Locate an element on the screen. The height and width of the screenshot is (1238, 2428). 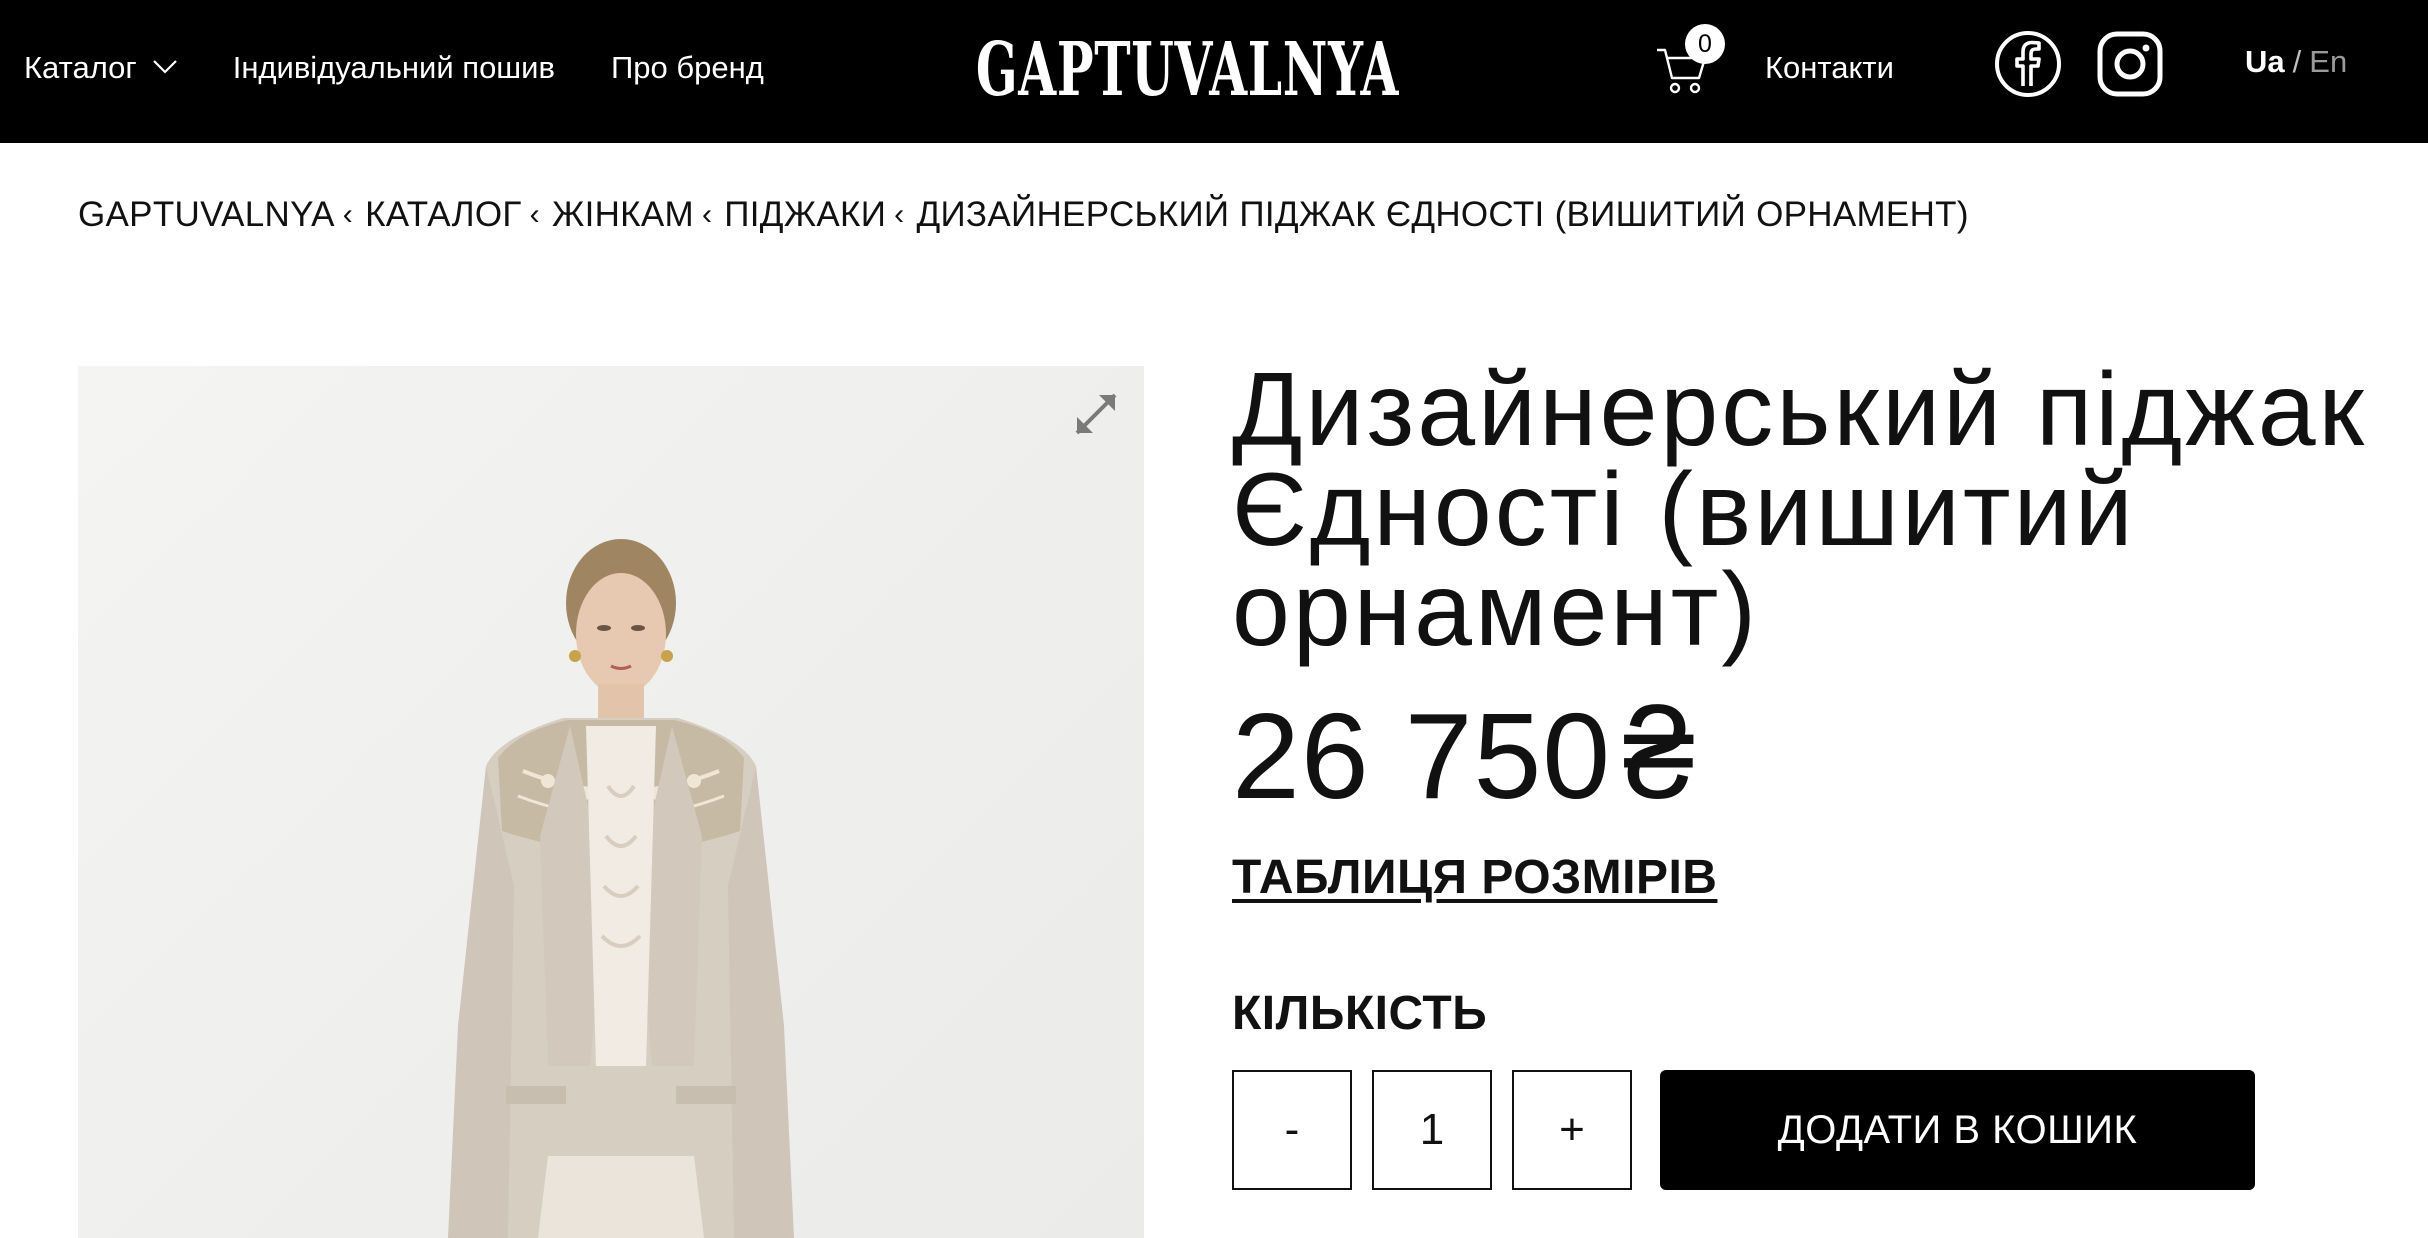
cart-button: 0 is located at coordinates (1690, 62).